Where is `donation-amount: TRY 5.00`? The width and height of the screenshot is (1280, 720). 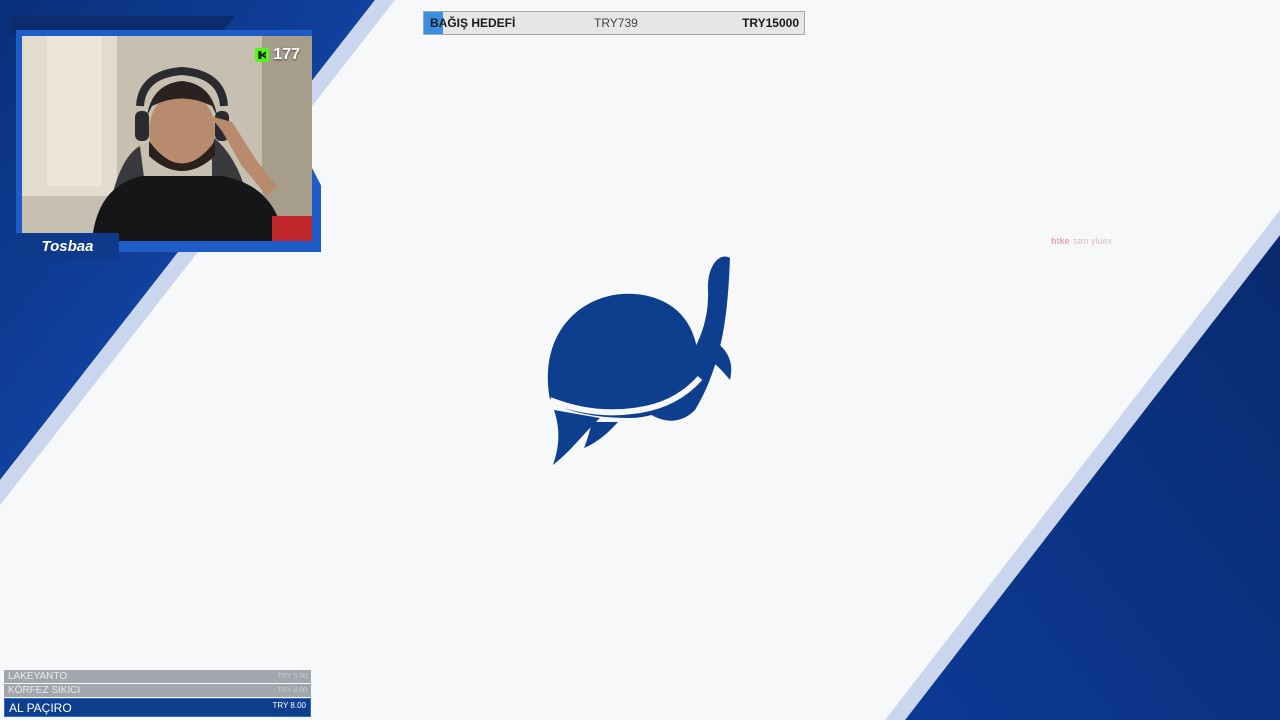 donation-amount: TRY 5.00 is located at coordinates (292, 676).